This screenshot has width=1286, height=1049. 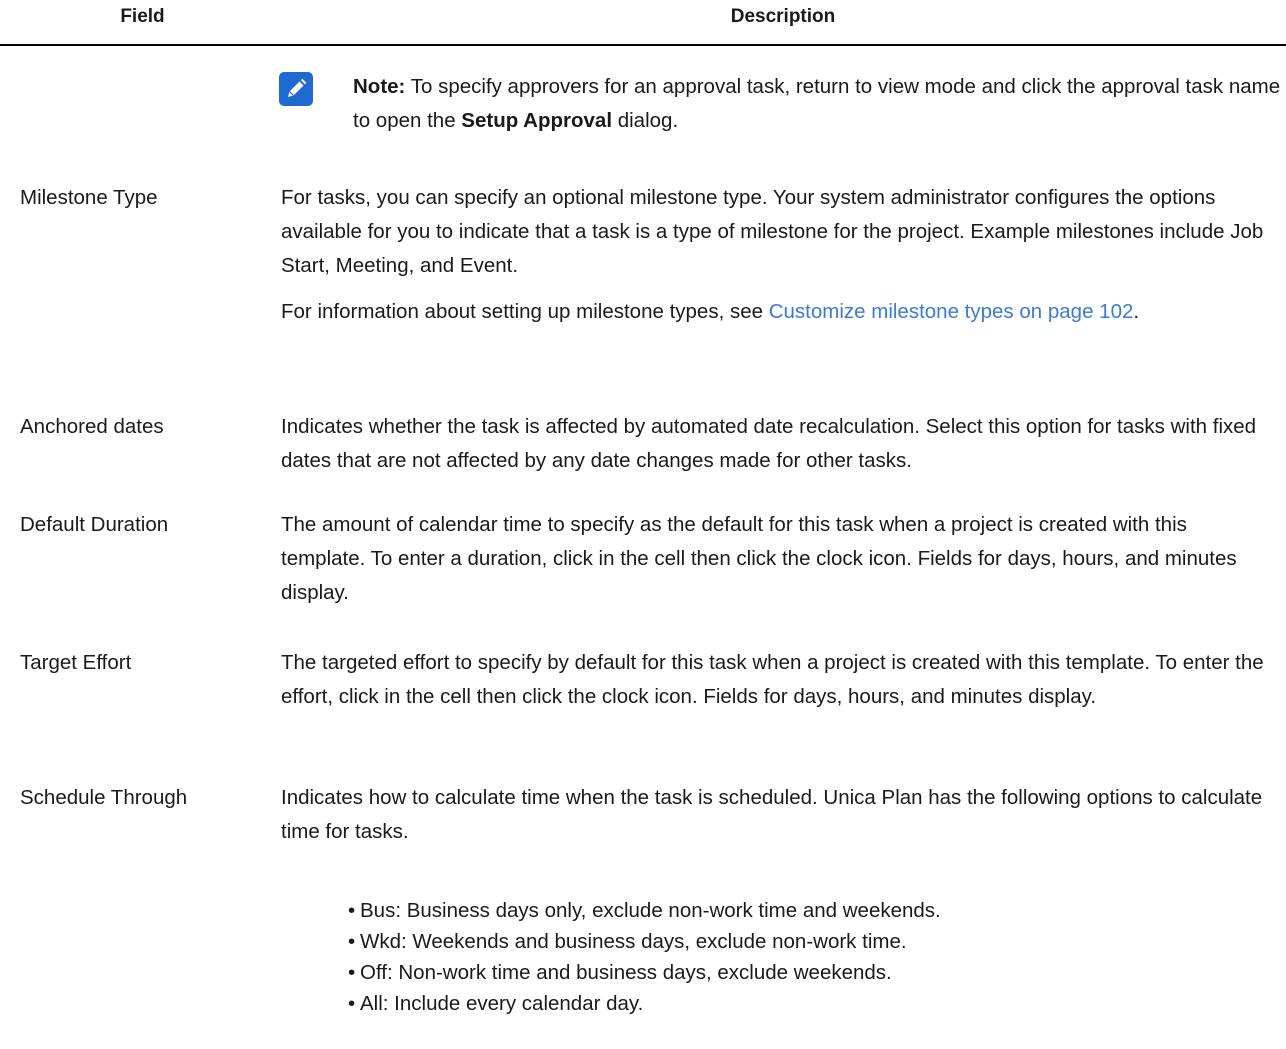 What do you see at coordinates (76, 662) in the screenshot?
I see `field-name: Target Effort` at bounding box center [76, 662].